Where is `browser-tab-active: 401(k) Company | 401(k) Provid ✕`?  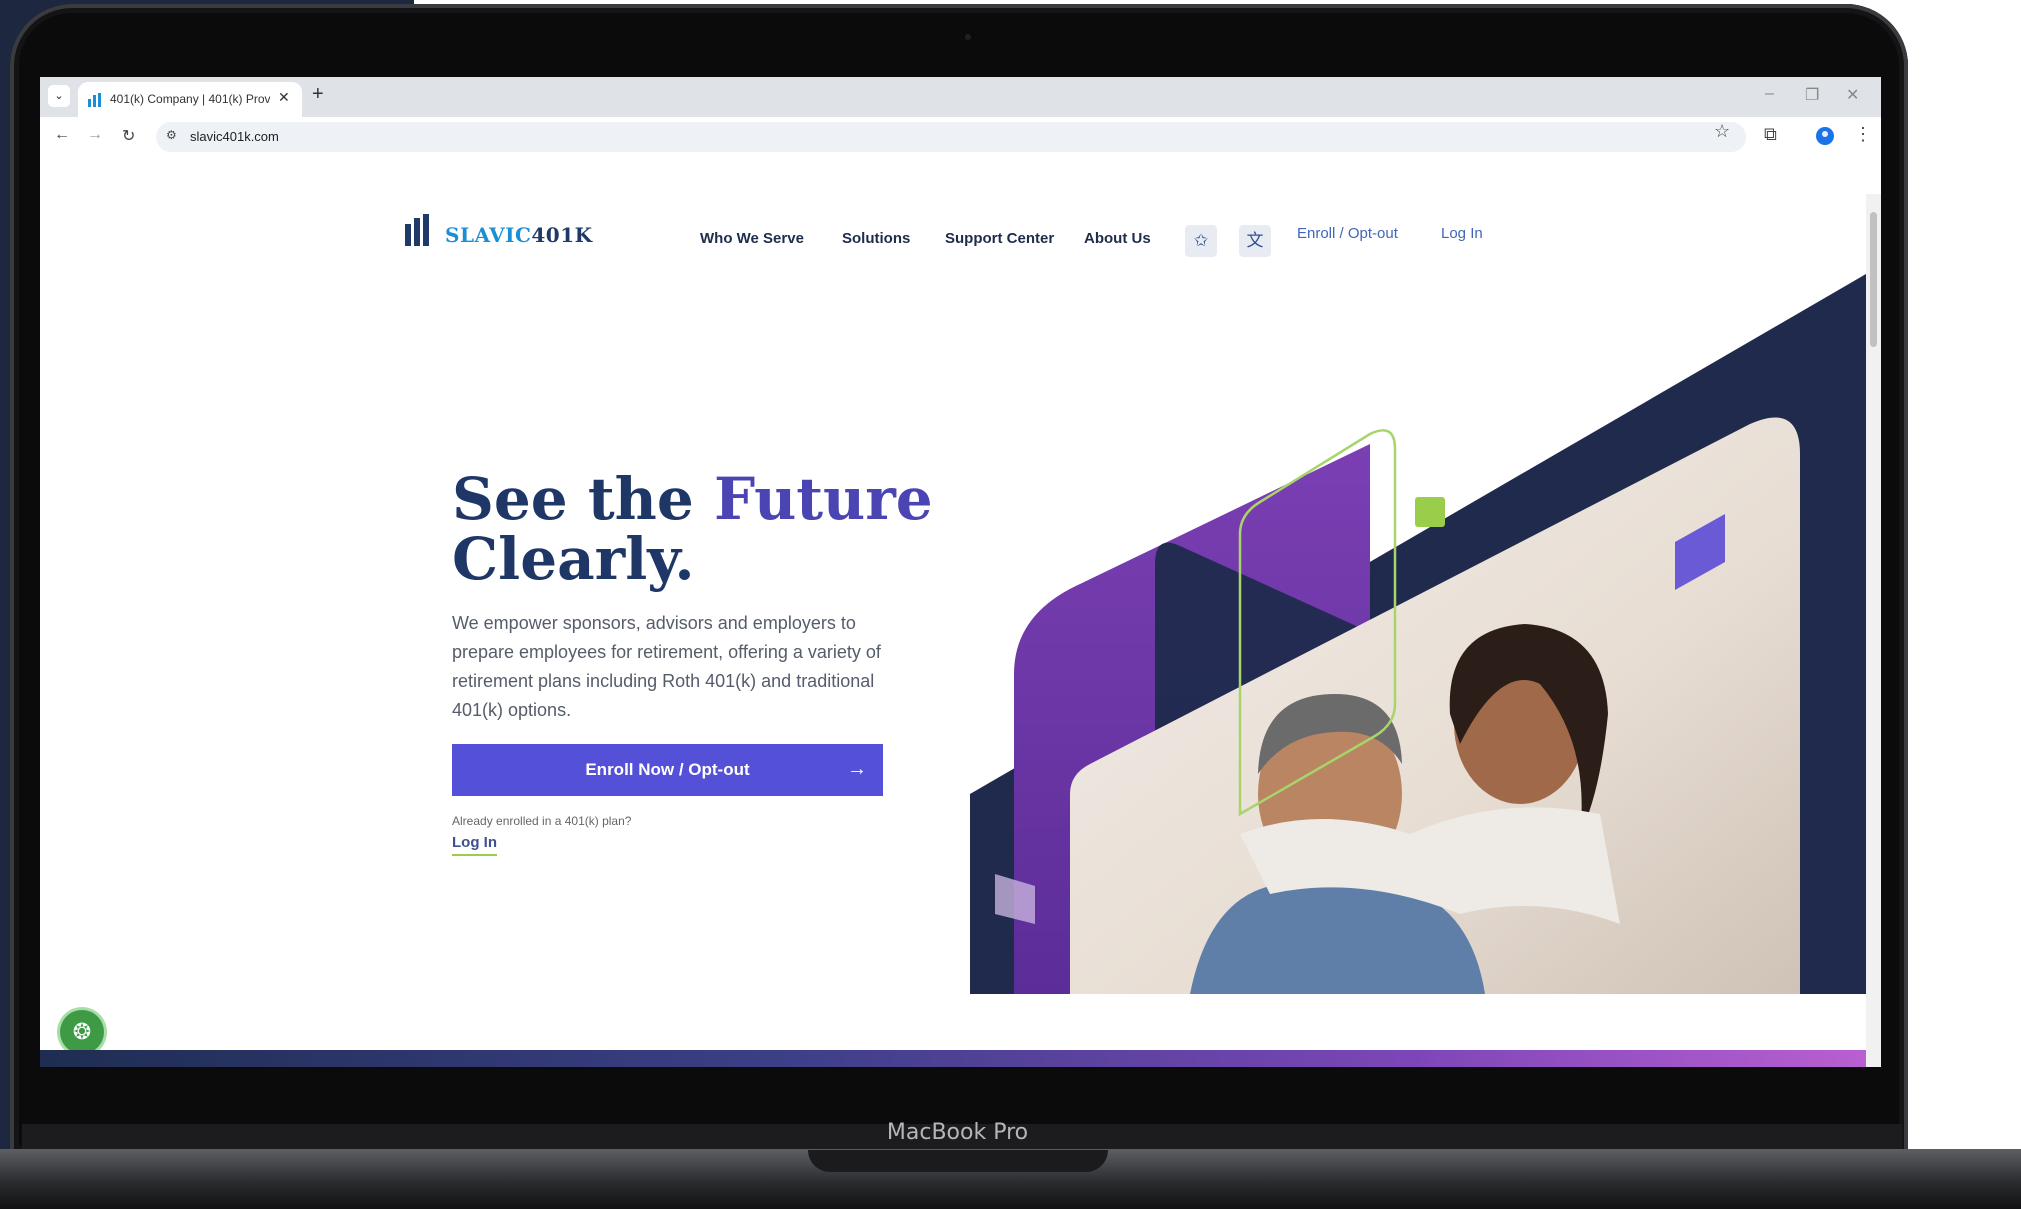 browser-tab-active: 401(k) Company | 401(k) Provid ✕ is located at coordinates (190, 99).